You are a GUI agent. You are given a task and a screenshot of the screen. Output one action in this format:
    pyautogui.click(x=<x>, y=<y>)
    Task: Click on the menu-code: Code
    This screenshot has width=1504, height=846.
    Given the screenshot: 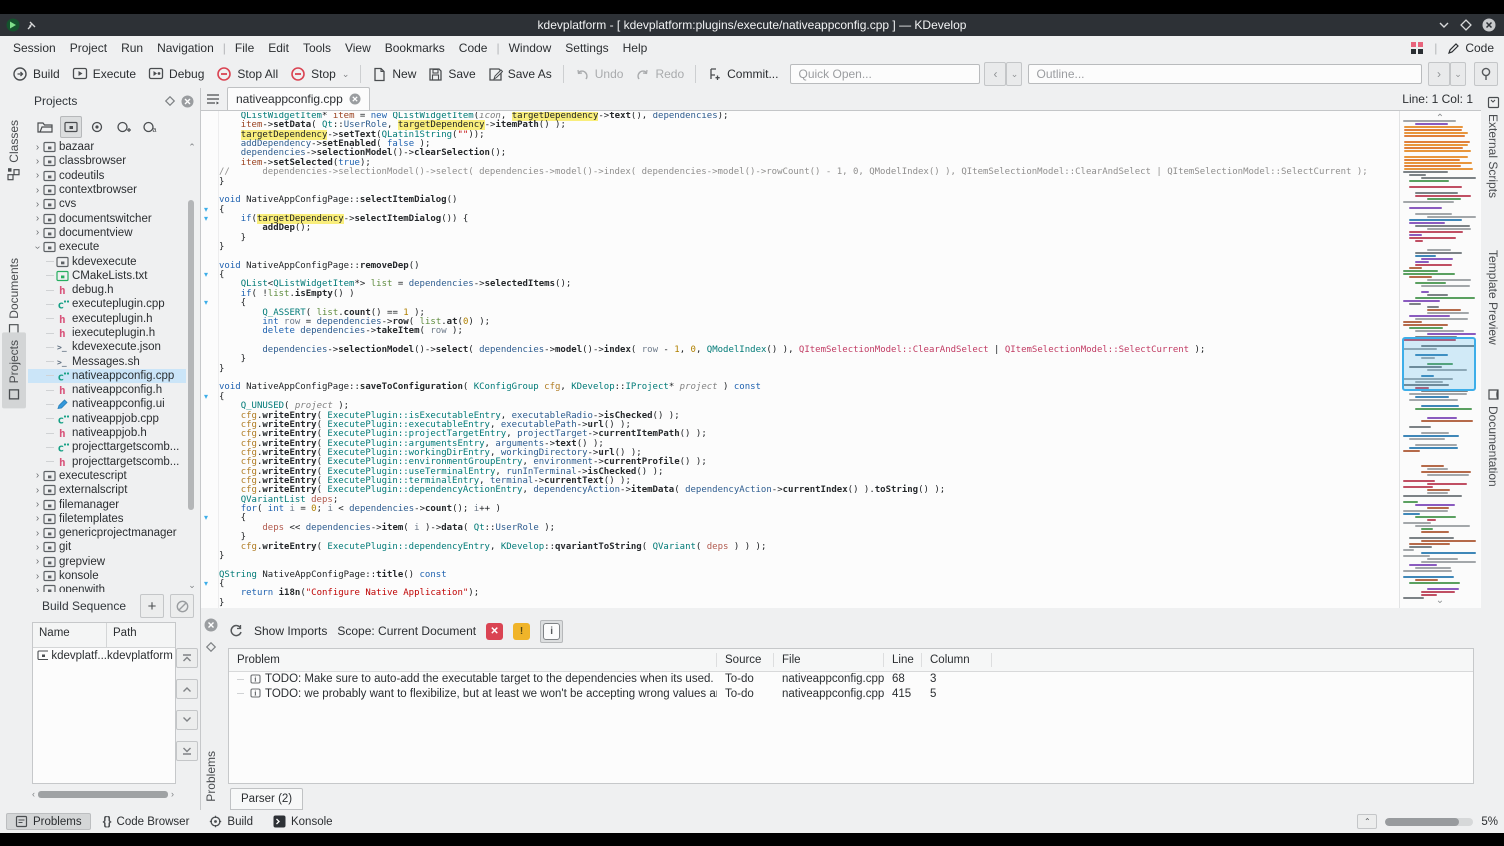 What is the action you would take?
    pyautogui.click(x=473, y=48)
    